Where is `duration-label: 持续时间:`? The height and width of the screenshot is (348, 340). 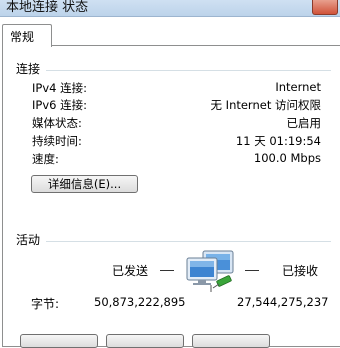
duration-label: 持续时间: is located at coordinates (57, 141).